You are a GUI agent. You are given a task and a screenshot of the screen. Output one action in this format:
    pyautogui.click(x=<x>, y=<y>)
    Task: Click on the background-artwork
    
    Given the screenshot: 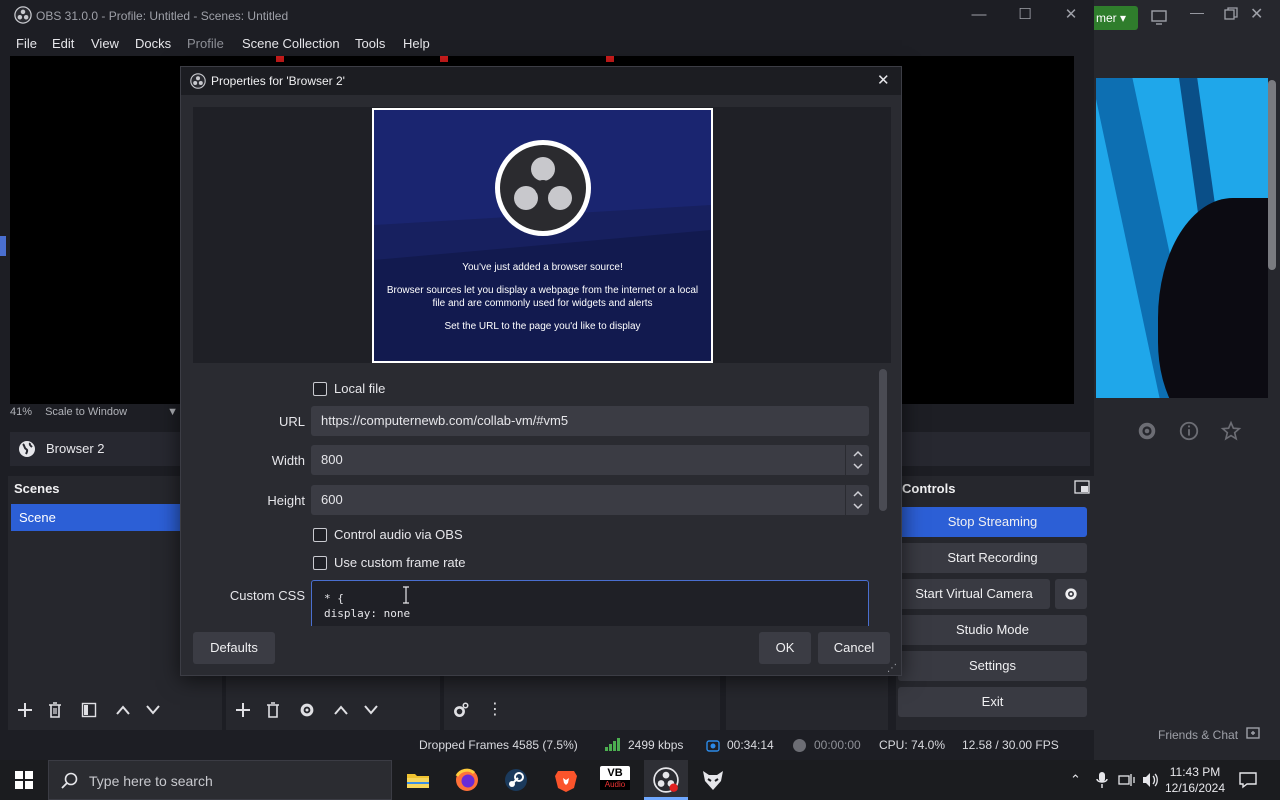 What is the action you would take?
    pyautogui.click(x=1182, y=238)
    